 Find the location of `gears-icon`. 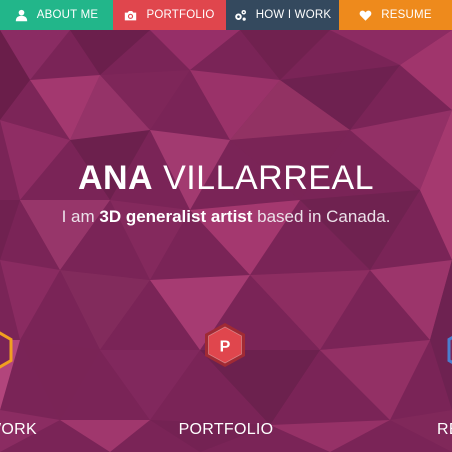

gears-icon is located at coordinates (240, 15).